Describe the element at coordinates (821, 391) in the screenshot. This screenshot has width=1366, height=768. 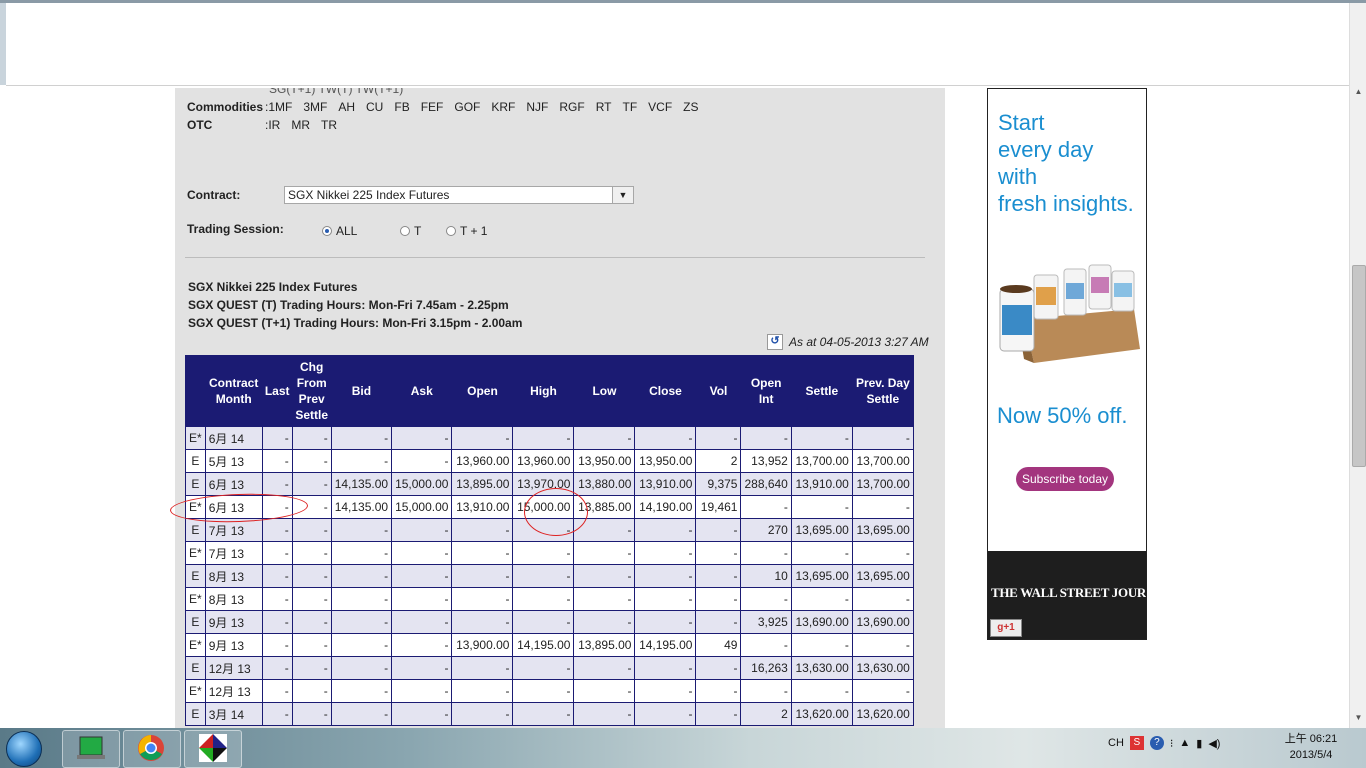
I see `col-header-settle: Settle` at that location.